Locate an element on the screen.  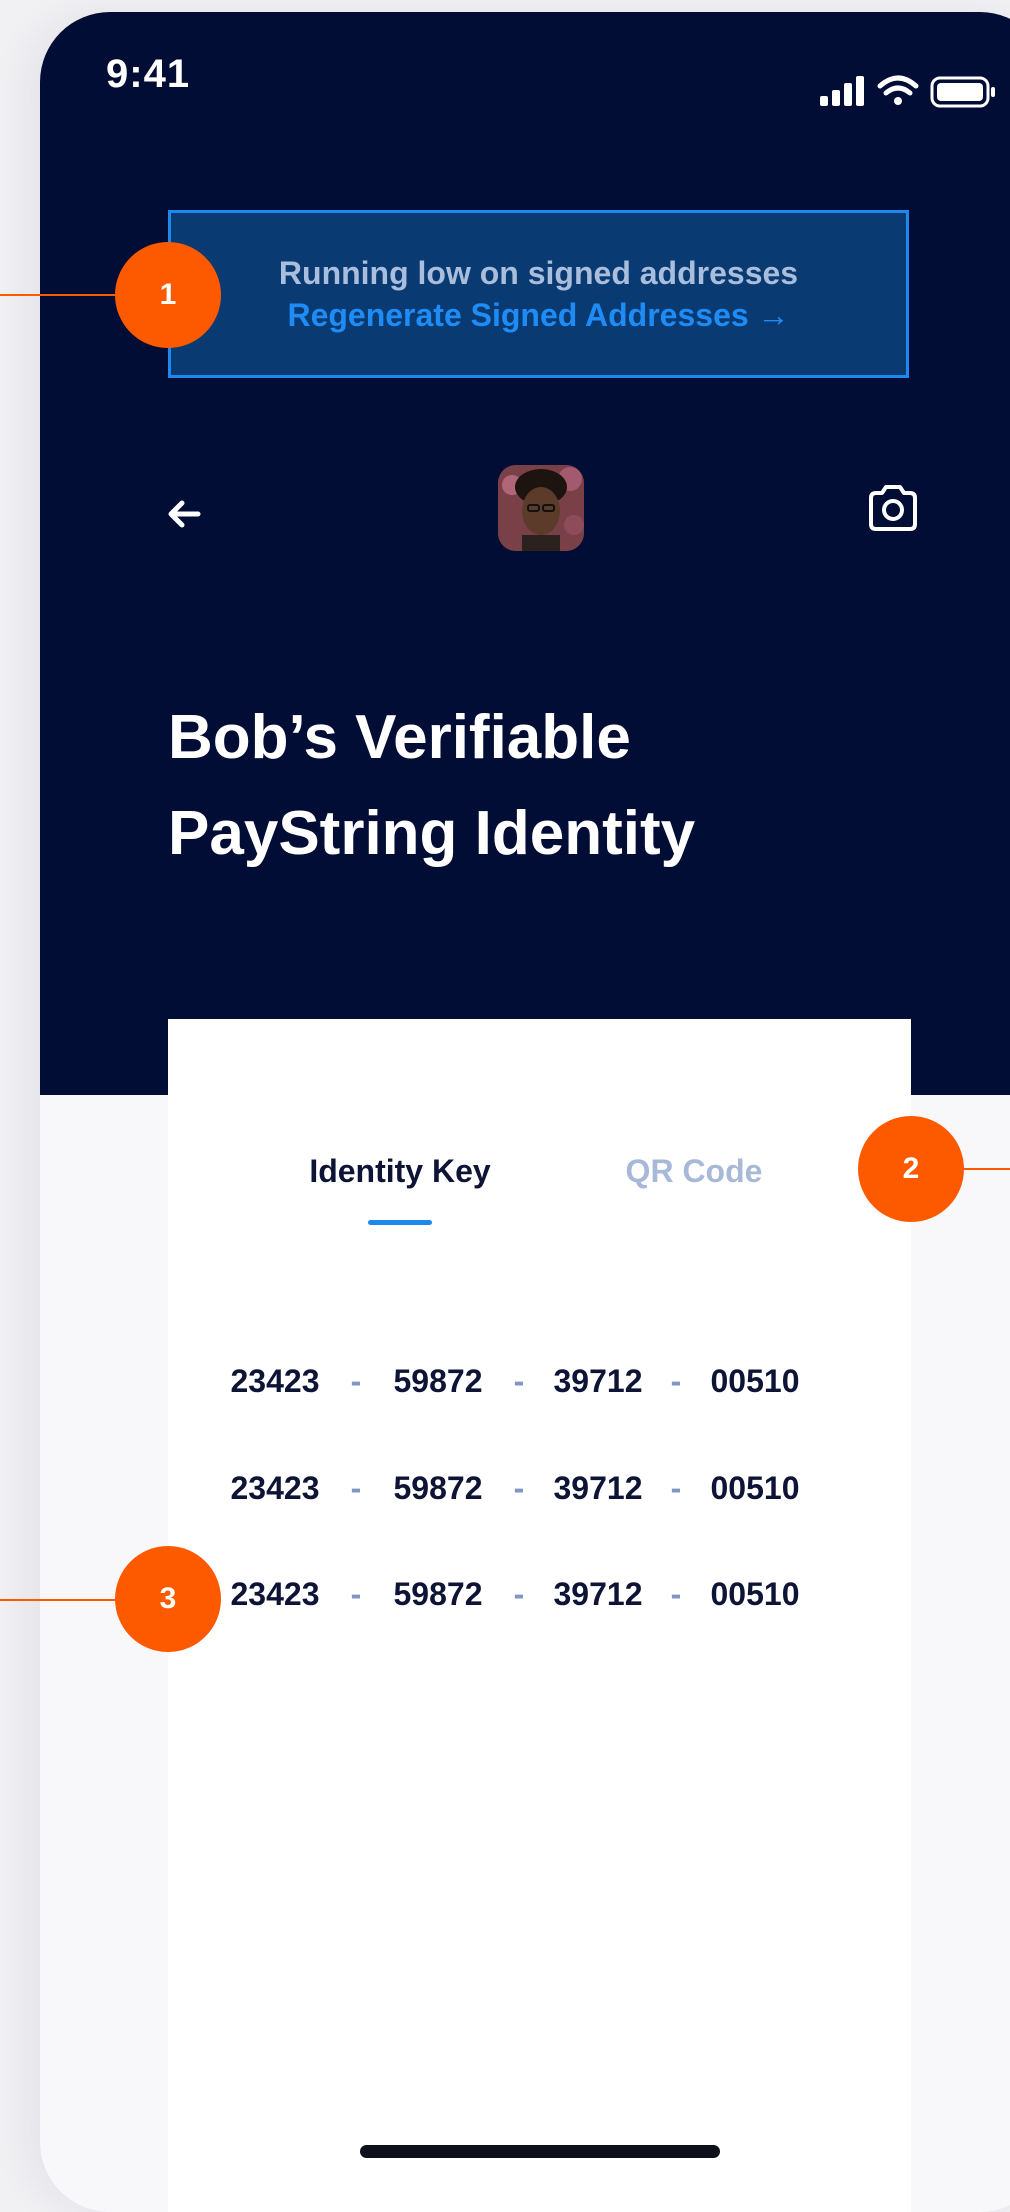
wifi-icon is located at coordinates (898, 90).